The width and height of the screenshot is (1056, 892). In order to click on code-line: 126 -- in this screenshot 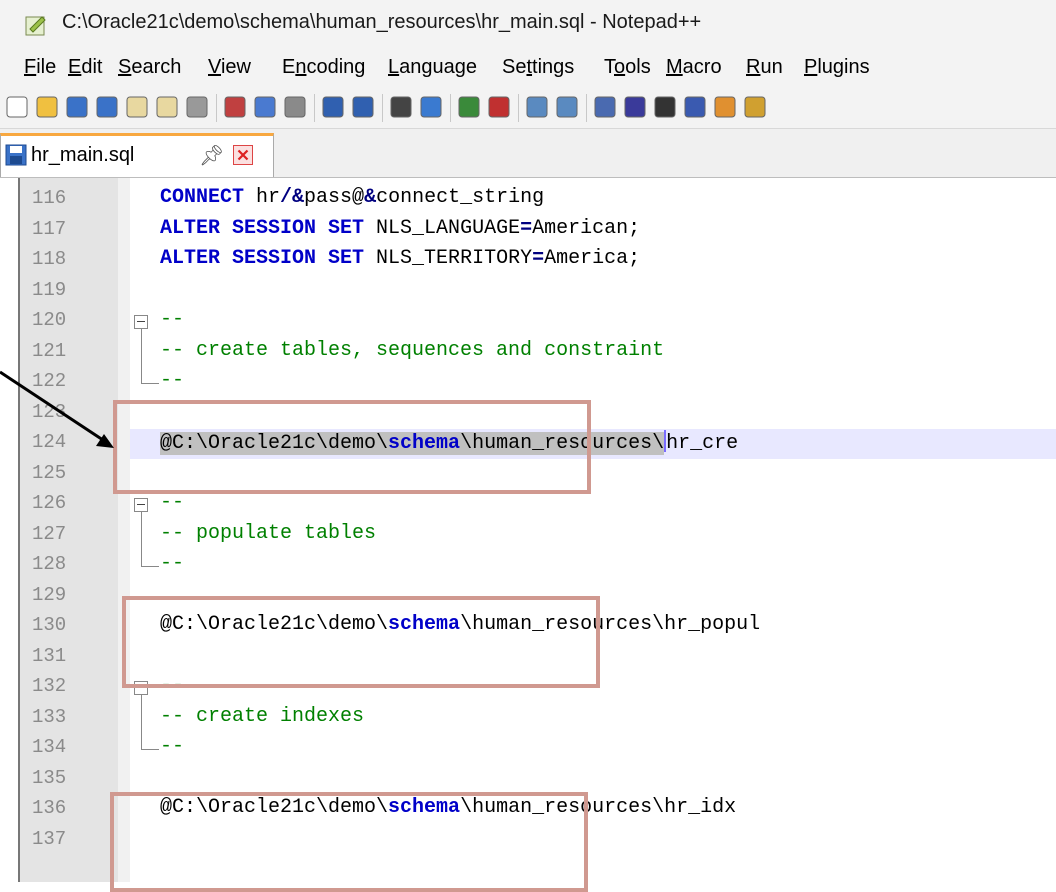, I will do `click(528, 505)`.